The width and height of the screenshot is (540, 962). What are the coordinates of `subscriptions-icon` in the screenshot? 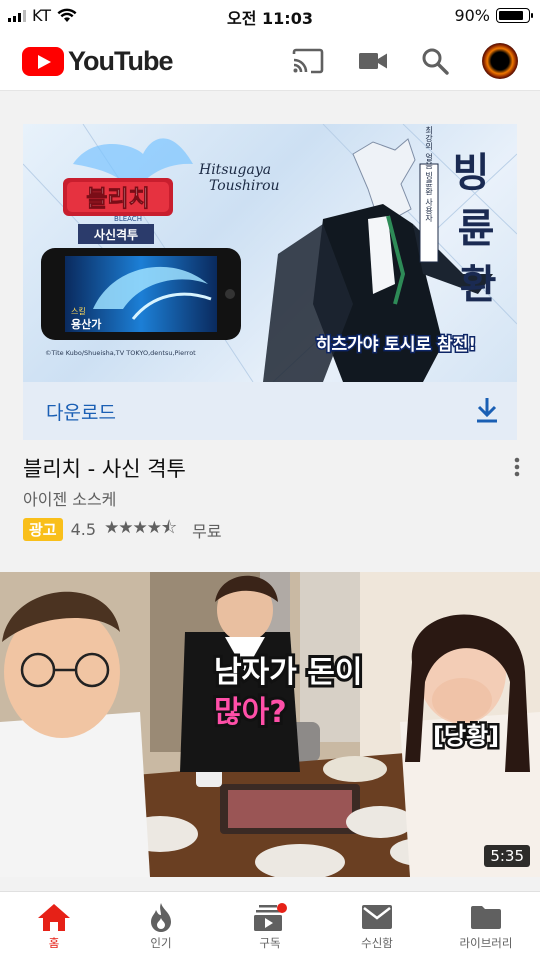 It's located at (270, 917).